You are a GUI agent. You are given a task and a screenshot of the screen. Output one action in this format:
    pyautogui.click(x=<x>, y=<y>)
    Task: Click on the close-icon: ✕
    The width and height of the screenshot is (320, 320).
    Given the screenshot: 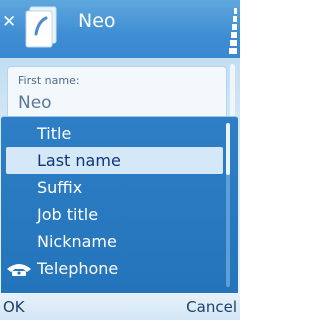 What is the action you would take?
    pyautogui.click(x=9, y=22)
    